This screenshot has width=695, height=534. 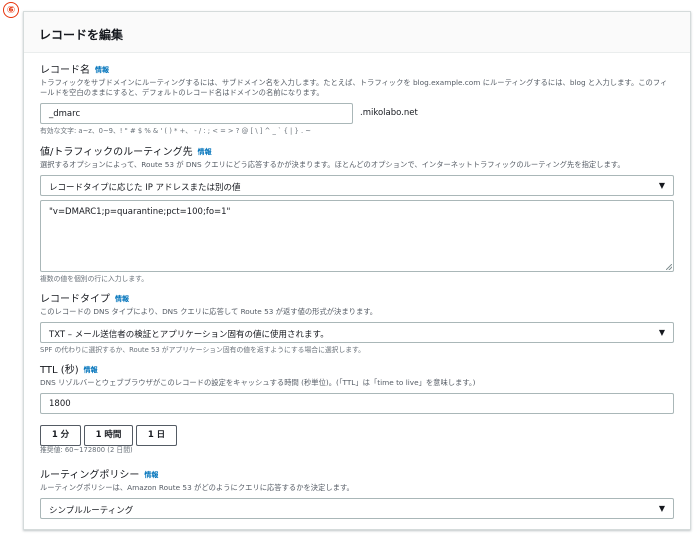 I want to click on ttl-hint: 推奨値: 60~172800 (2 日間), so click(x=86, y=450).